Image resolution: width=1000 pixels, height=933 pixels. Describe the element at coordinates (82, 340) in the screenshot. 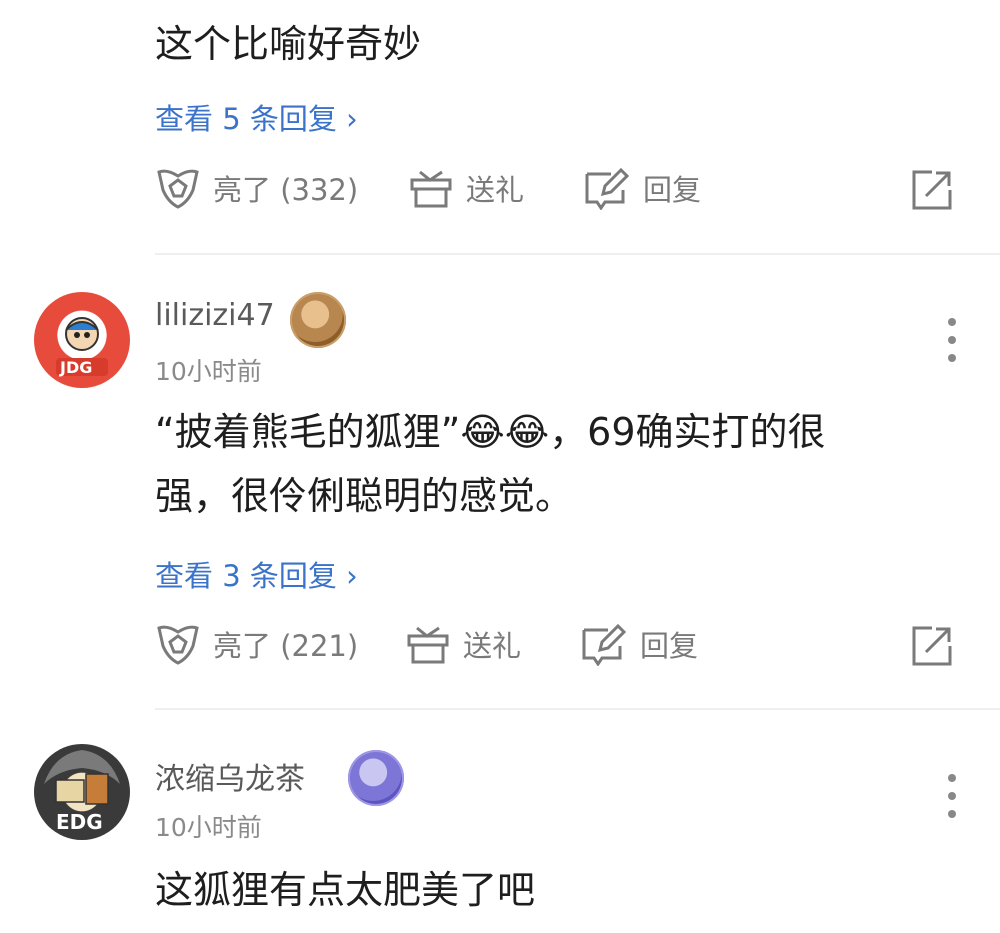

I see `avatar: JDG` at that location.